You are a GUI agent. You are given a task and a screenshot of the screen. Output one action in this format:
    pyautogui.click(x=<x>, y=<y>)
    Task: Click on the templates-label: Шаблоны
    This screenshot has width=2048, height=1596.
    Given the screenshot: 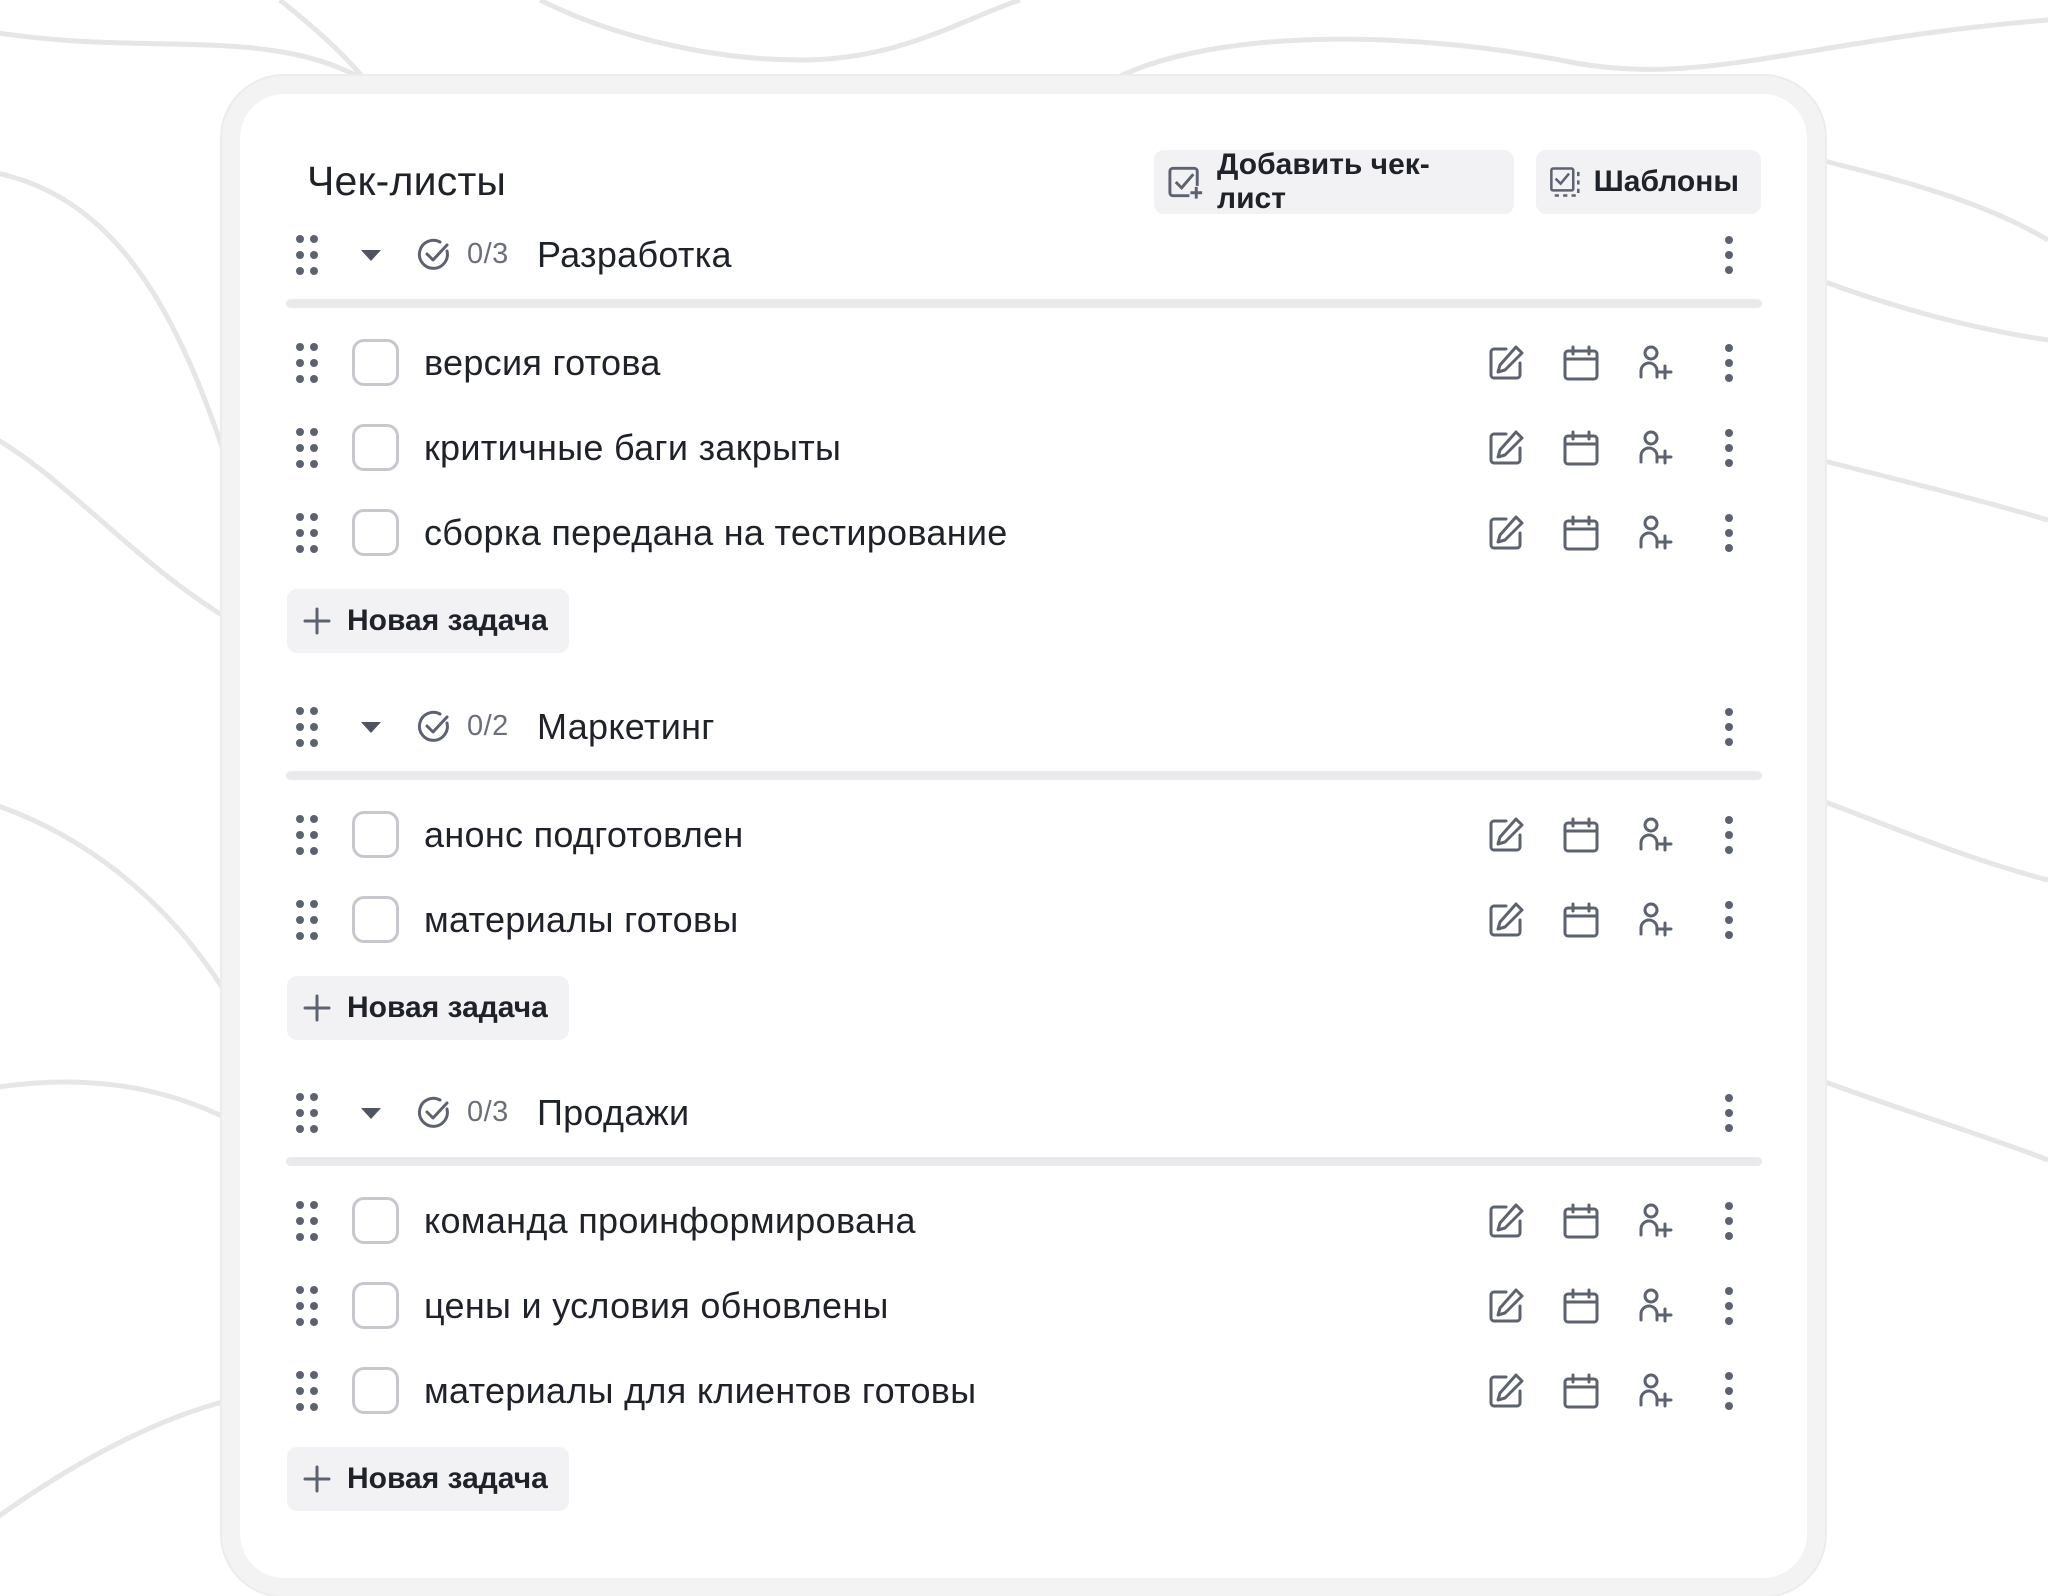 What is the action you would take?
    pyautogui.click(x=1666, y=181)
    